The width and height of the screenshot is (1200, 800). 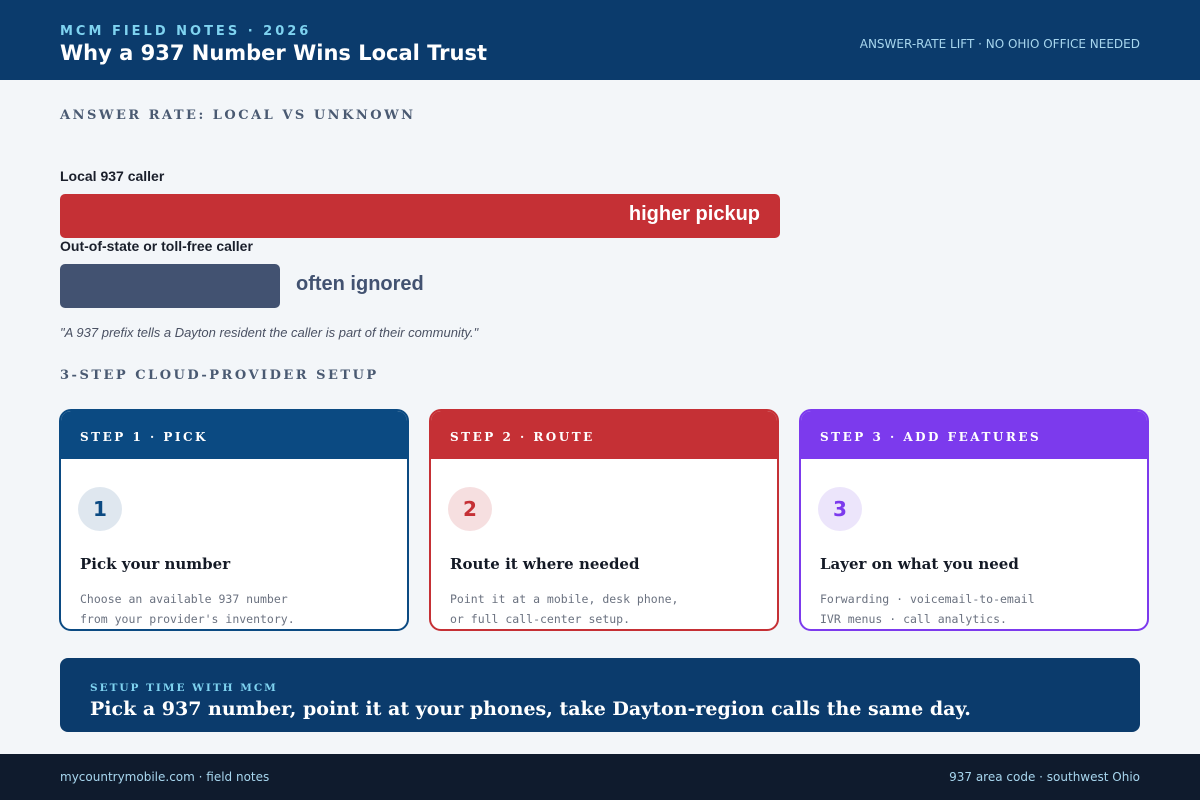 What do you see at coordinates (156, 246) in the screenshot?
I see `unknown-caller-label: Out-of-state or toll-free caller` at bounding box center [156, 246].